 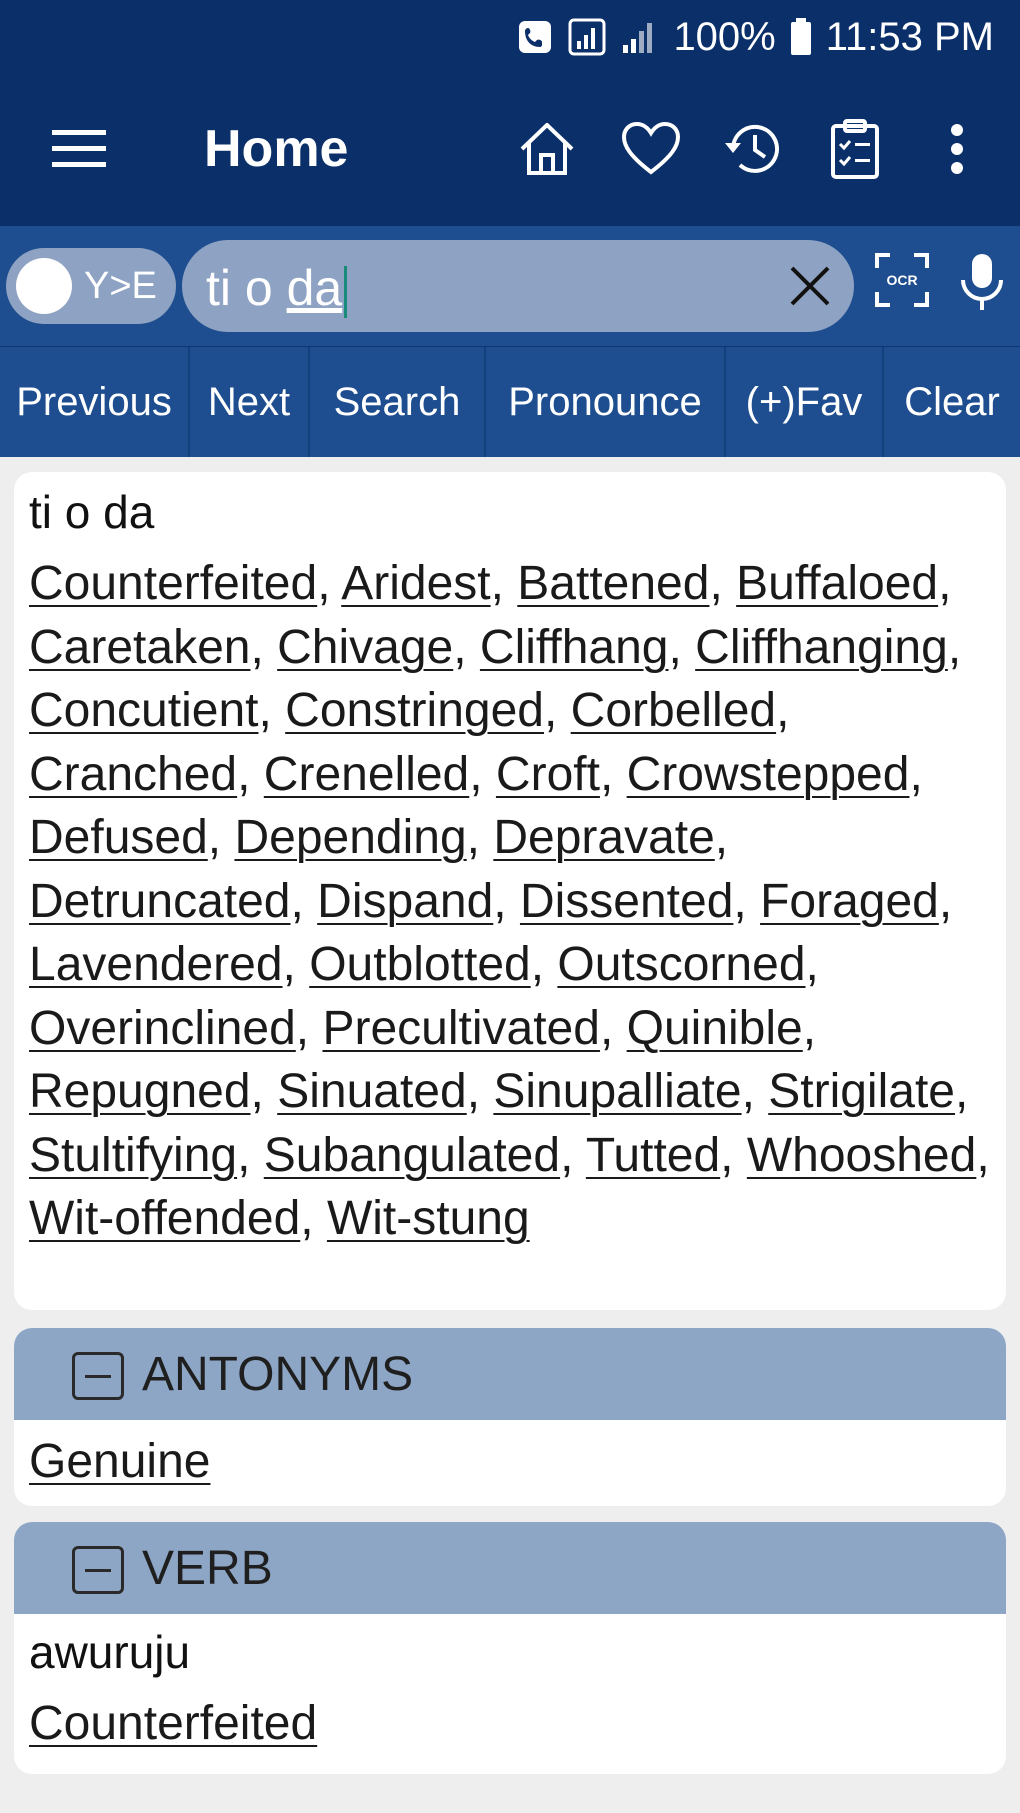 What do you see at coordinates (143, 710) in the screenshot?
I see `synonym-link: Concutient` at bounding box center [143, 710].